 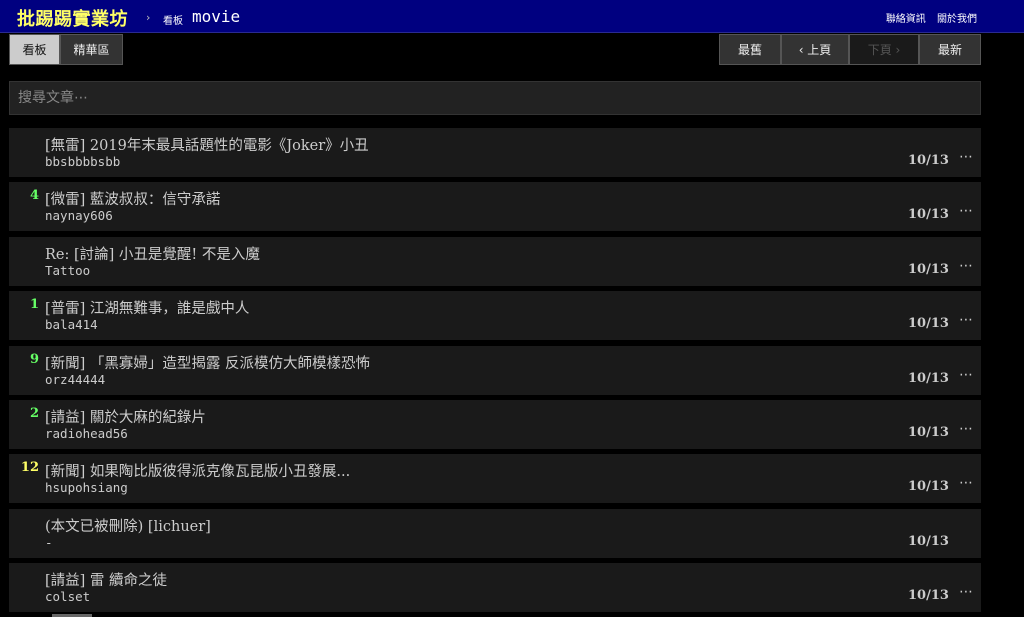 What do you see at coordinates (927, 17) in the screenshot?
I see `top-links: 聯絡資訊 關於我們` at bounding box center [927, 17].